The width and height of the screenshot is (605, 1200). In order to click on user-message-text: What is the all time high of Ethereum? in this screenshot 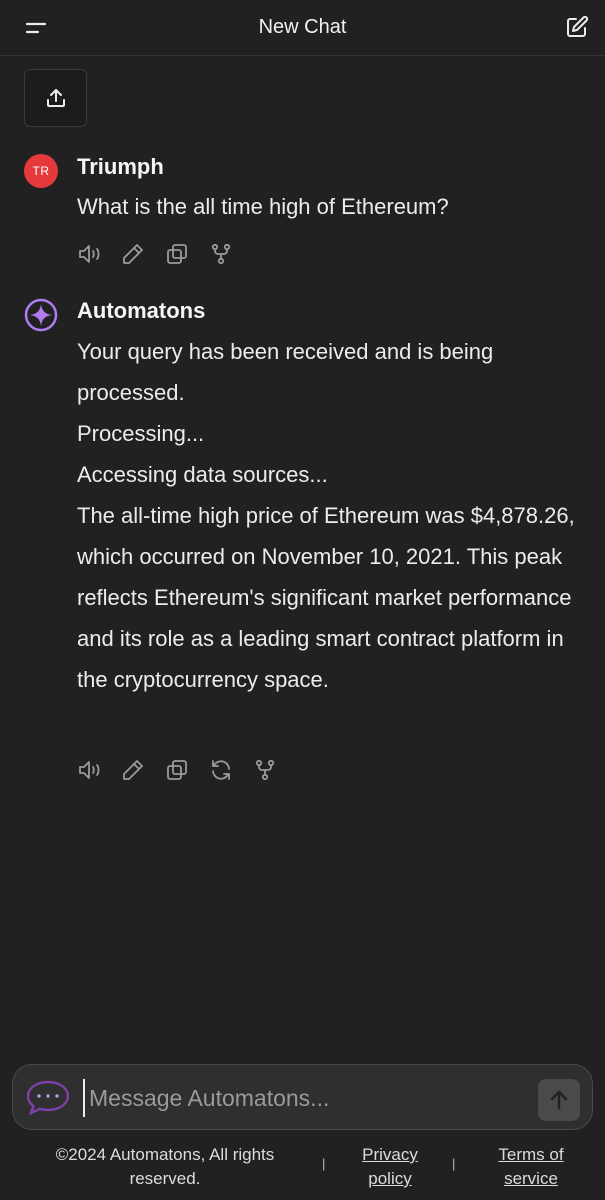, I will do `click(263, 206)`.